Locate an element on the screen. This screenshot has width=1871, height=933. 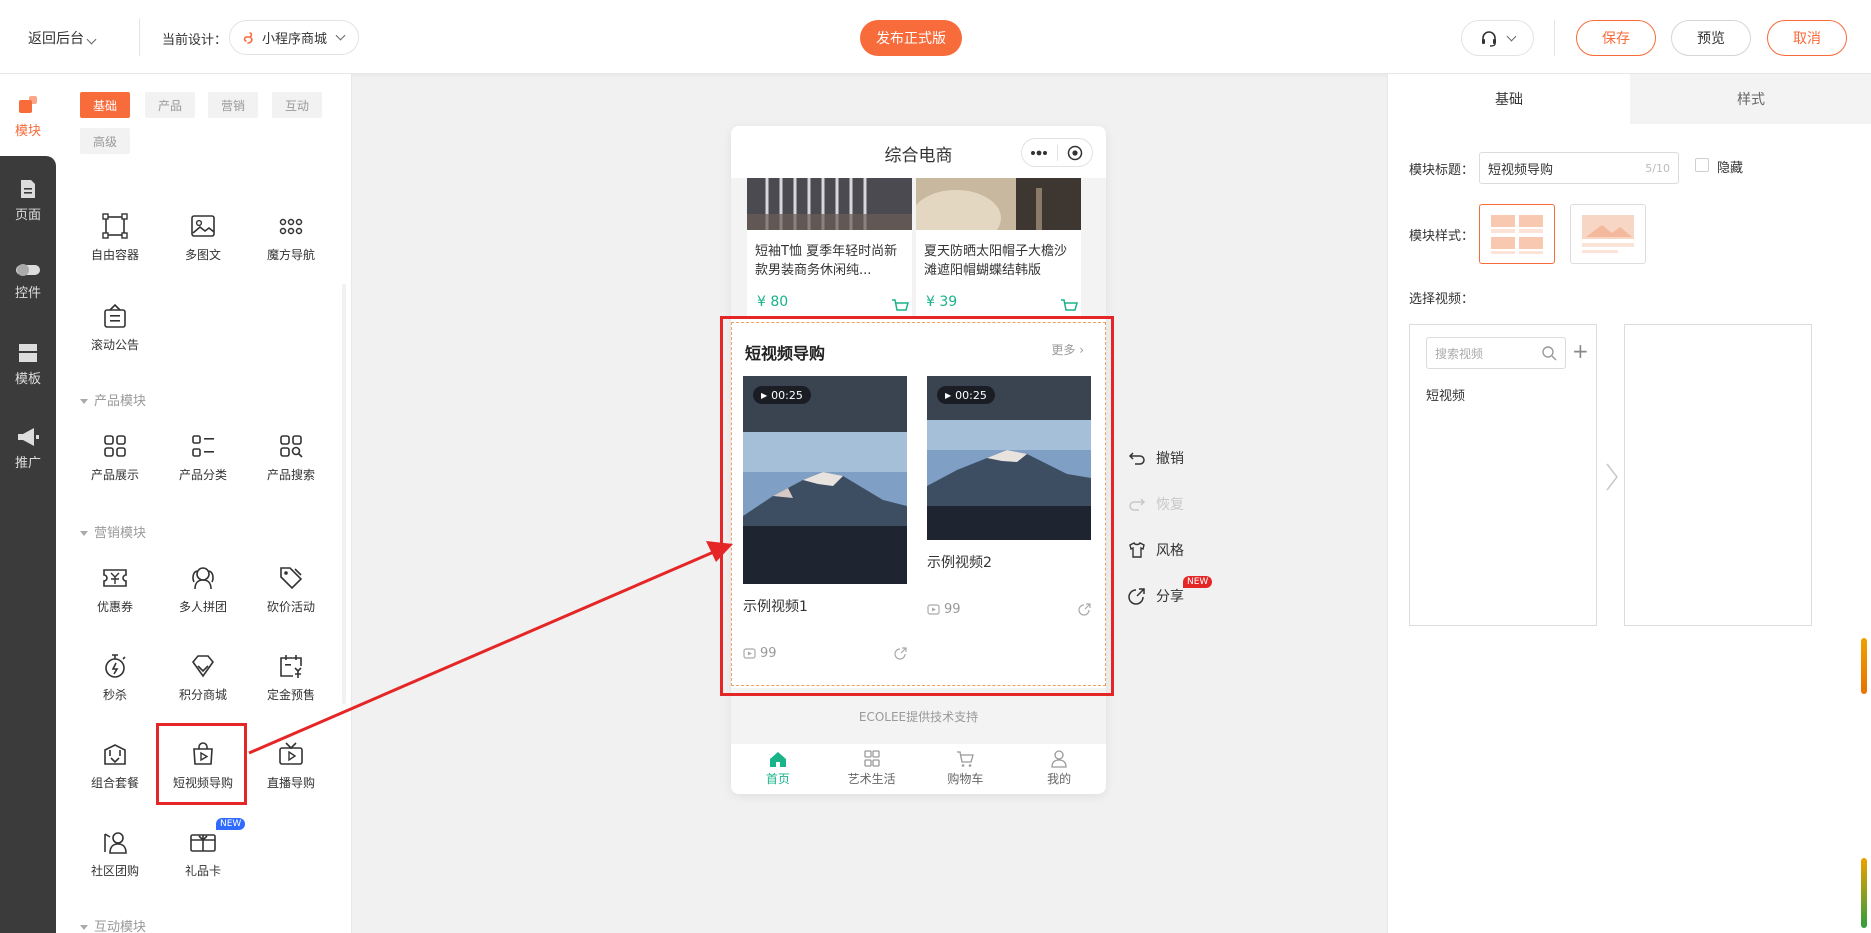
tabbar-item-art-life: 艺术生活 is located at coordinates (872, 769).